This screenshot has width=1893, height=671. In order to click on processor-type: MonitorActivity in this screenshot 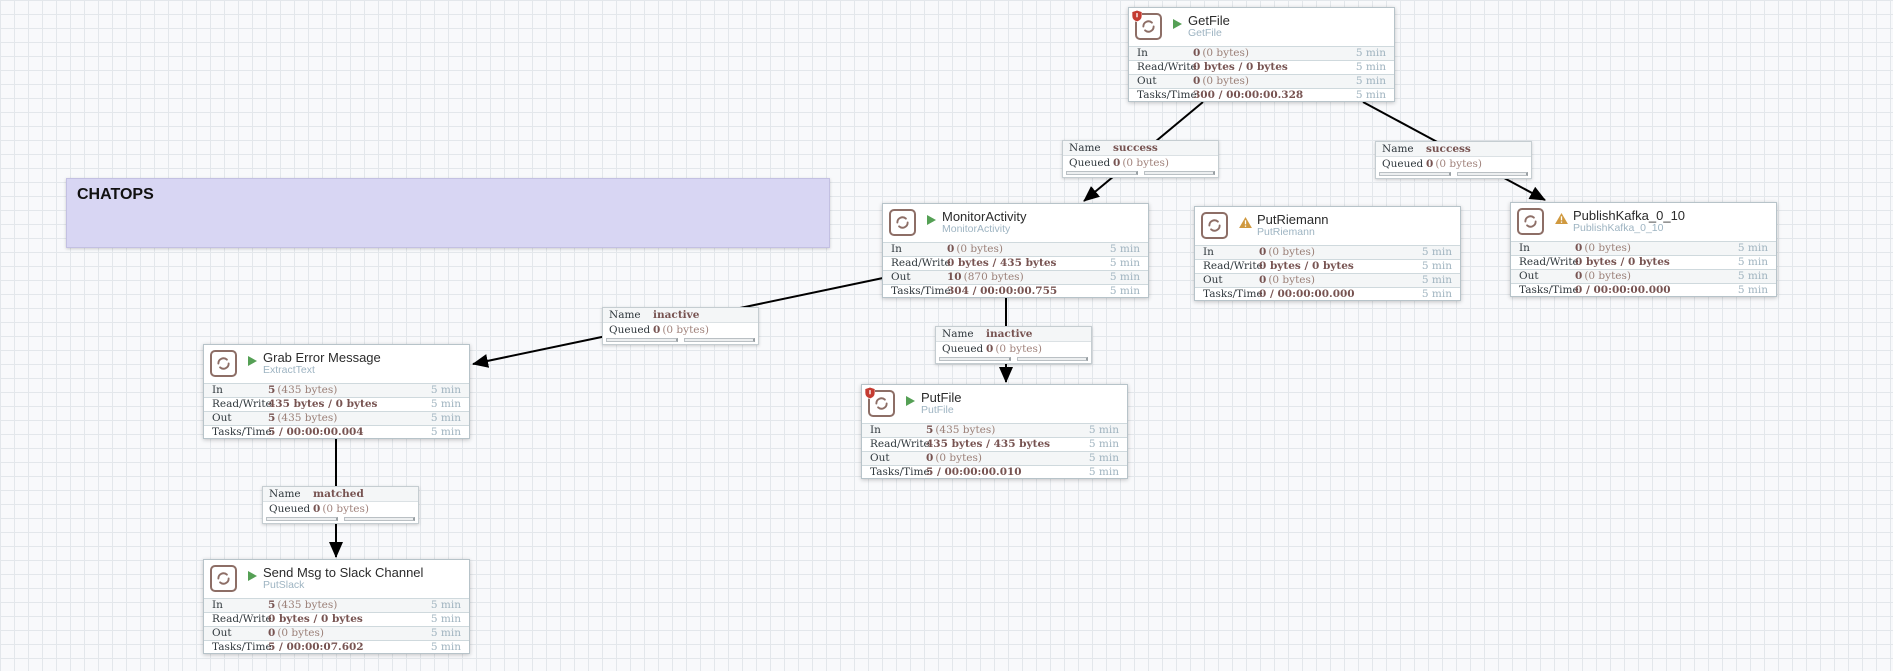, I will do `click(976, 229)`.